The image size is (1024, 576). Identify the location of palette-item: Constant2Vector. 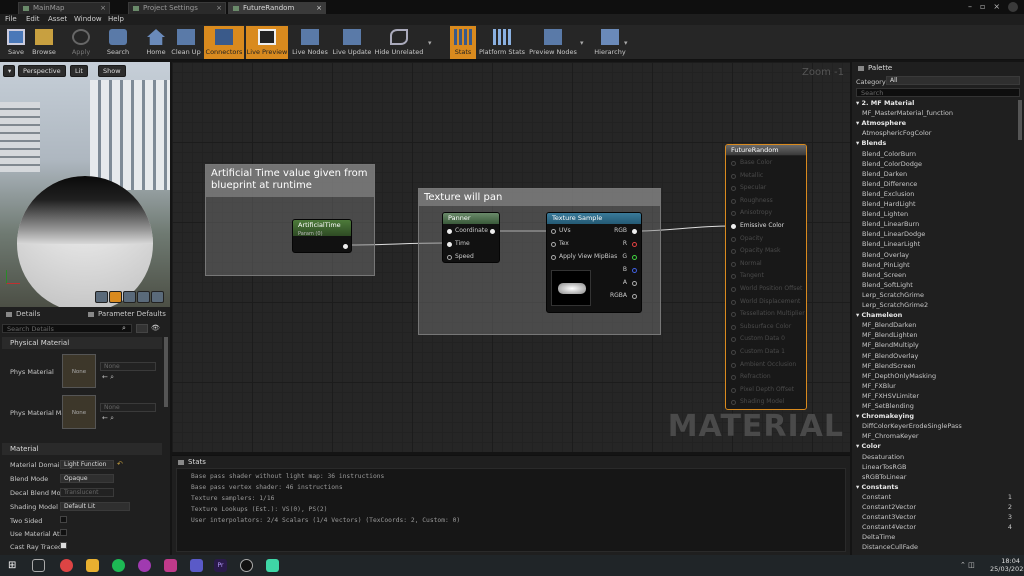
(889, 507).